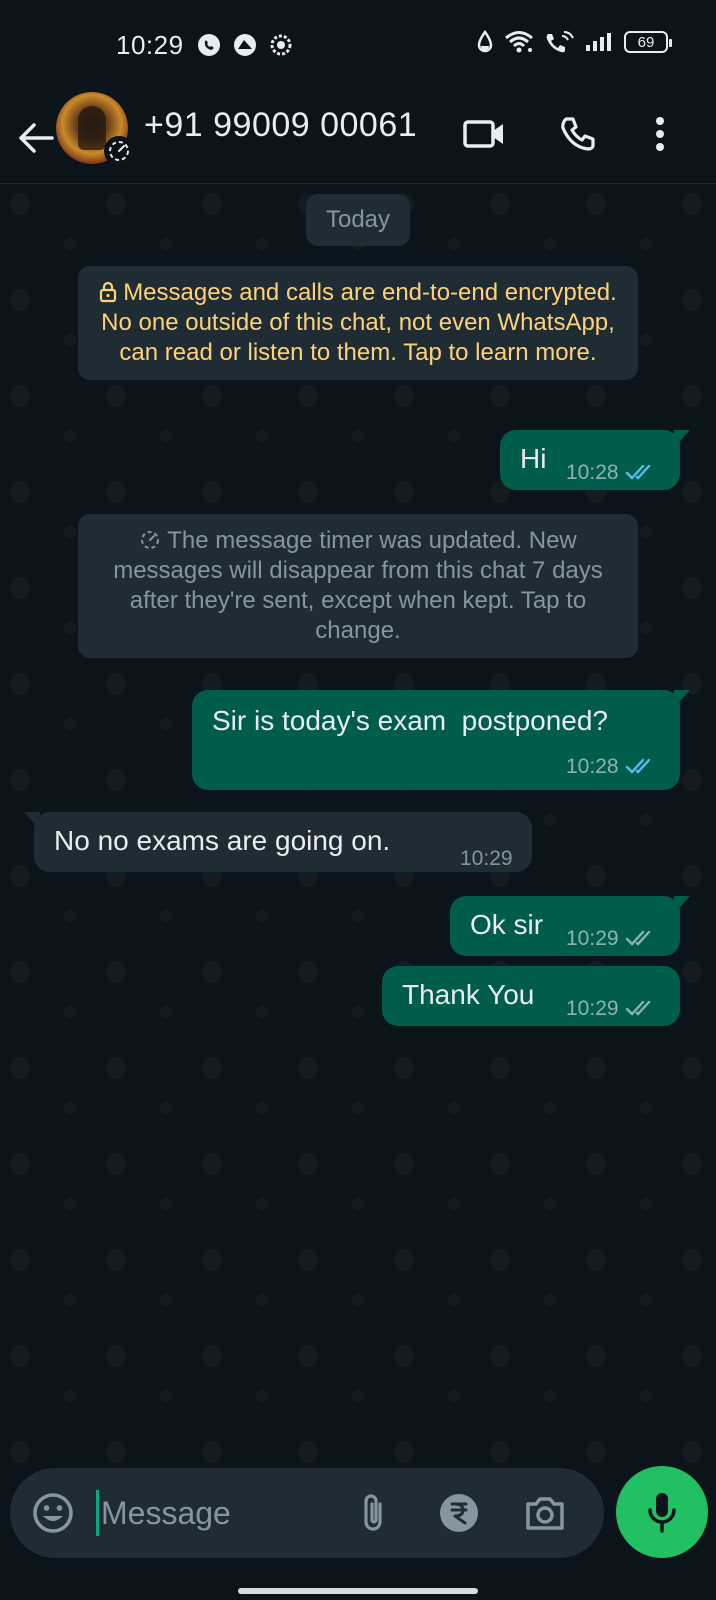  I want to click on timer-icon, so click(150, 540).